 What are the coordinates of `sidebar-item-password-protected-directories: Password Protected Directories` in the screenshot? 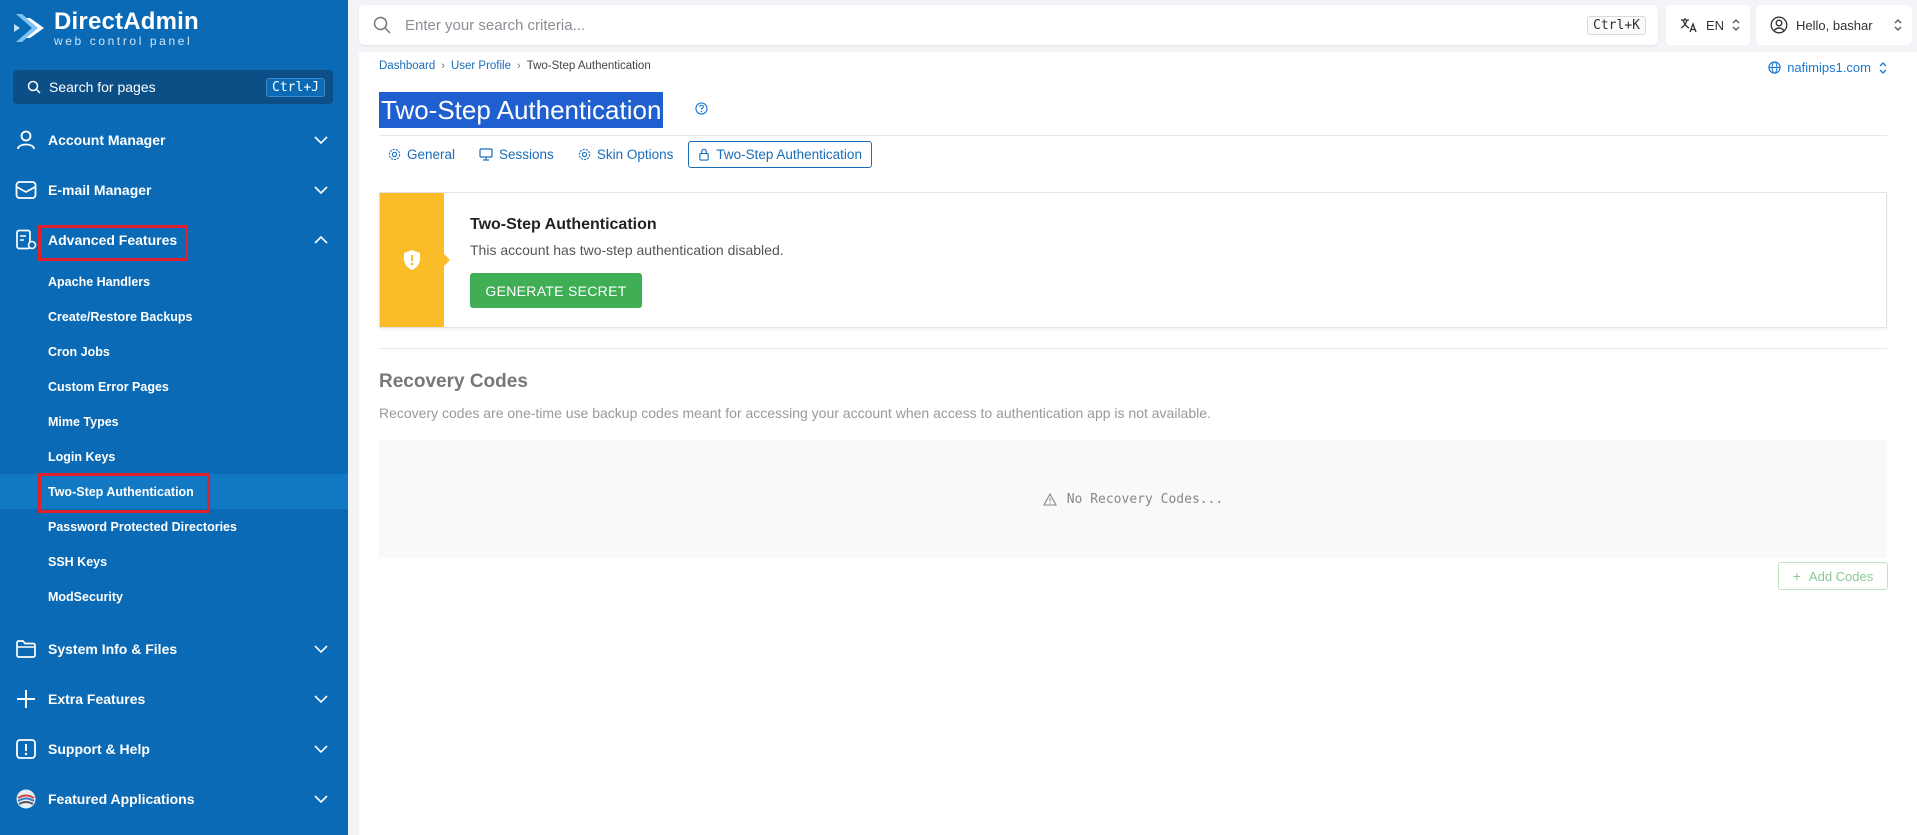 It's located at (174, 526).